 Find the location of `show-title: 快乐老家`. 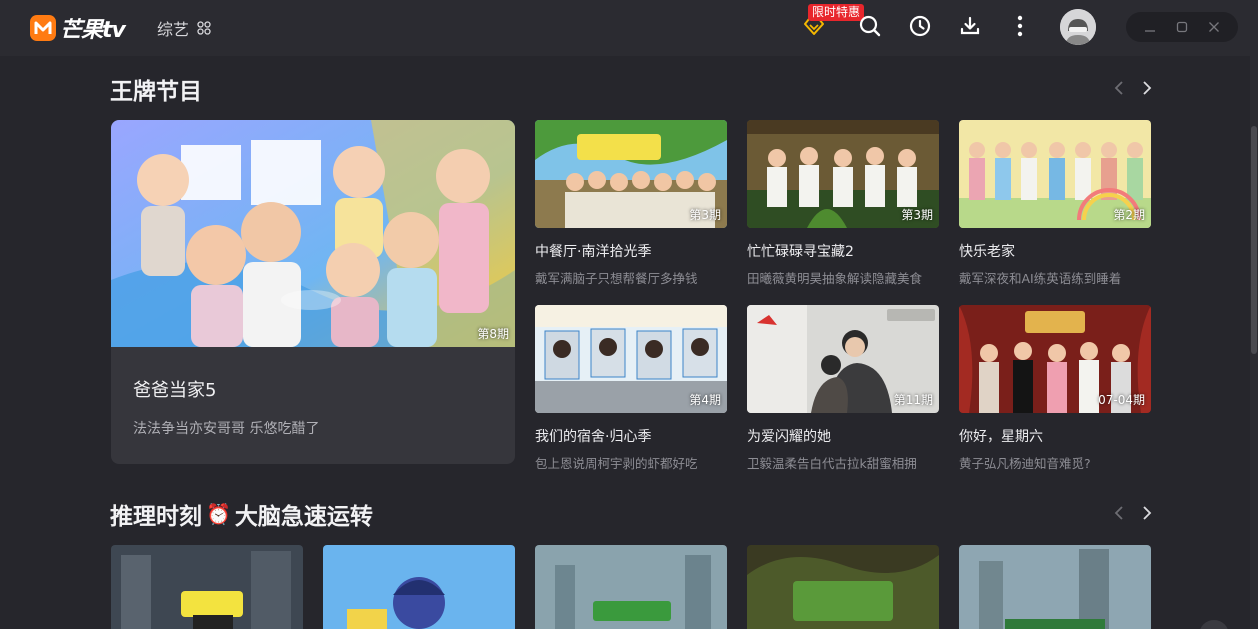

show-title: 快乐老家 is located at coordinates (1055, 251).